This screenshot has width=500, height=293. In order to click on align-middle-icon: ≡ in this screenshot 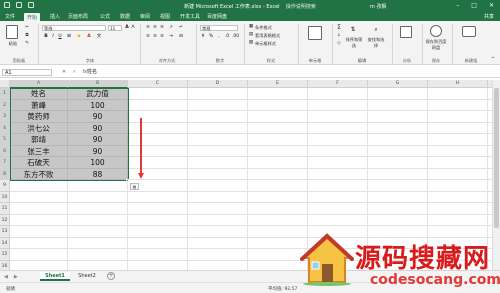, I will do `click(155, 27)`.